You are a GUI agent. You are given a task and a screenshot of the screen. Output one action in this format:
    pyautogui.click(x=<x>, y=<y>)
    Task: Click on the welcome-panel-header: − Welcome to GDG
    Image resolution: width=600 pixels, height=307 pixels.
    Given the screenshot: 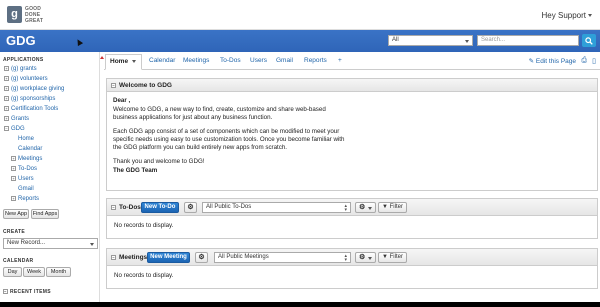 What is the action you would take?
    pyautogui.click(x=352, y=85)
    